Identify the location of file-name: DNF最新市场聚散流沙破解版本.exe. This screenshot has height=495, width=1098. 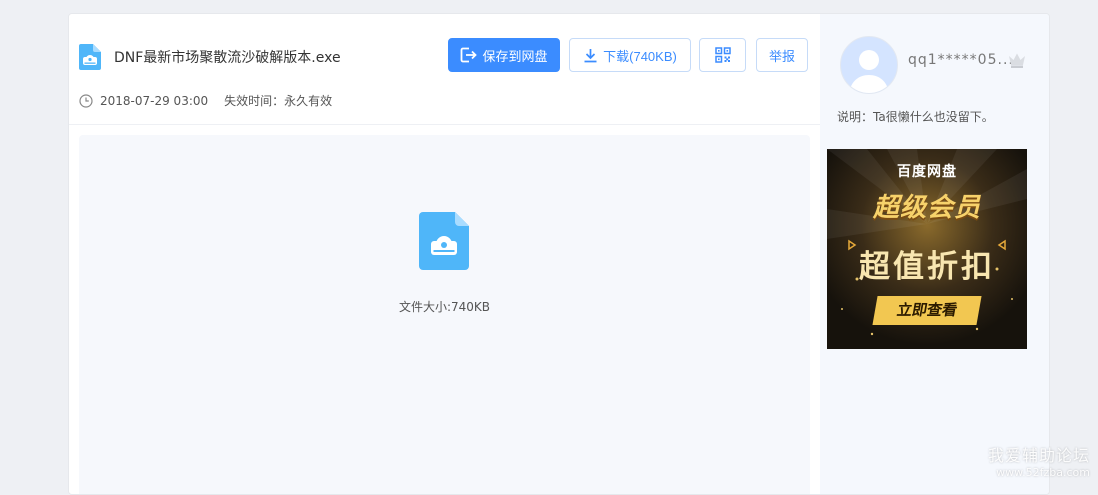
(227, 58).